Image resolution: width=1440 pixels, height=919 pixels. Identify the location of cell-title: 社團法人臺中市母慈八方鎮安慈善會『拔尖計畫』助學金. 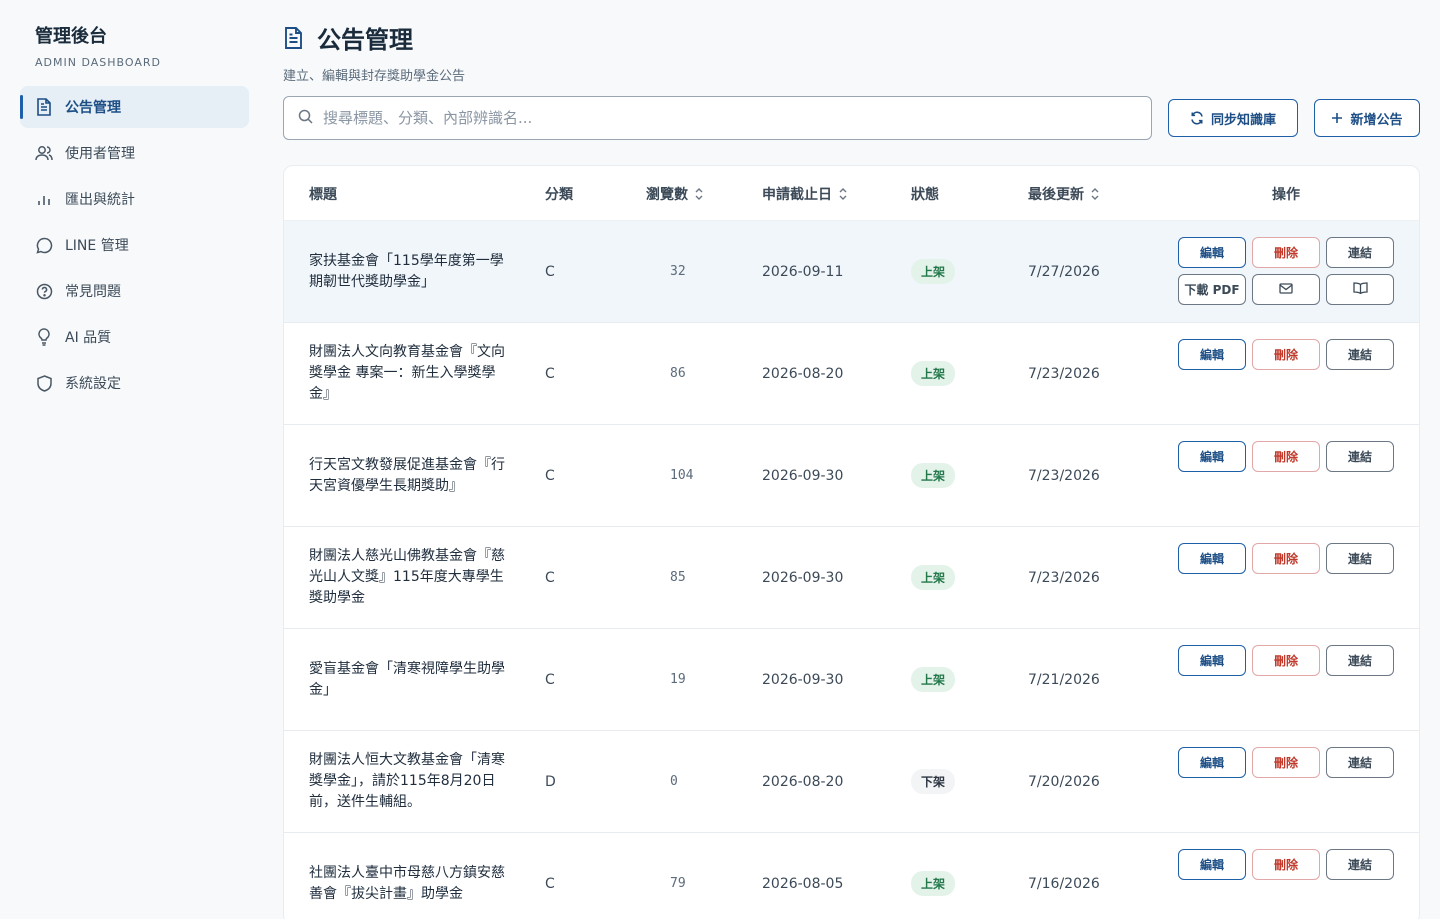
(409, 876).